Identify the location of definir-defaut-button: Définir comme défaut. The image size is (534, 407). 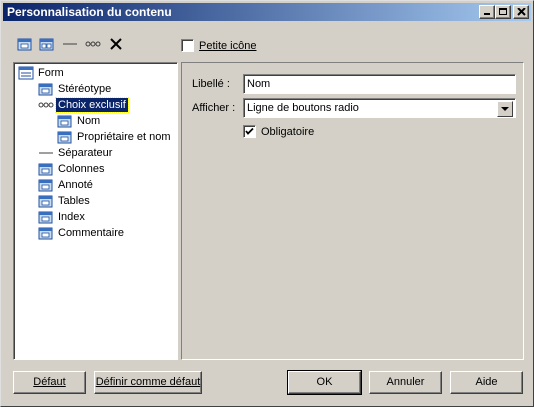
(148, 382).